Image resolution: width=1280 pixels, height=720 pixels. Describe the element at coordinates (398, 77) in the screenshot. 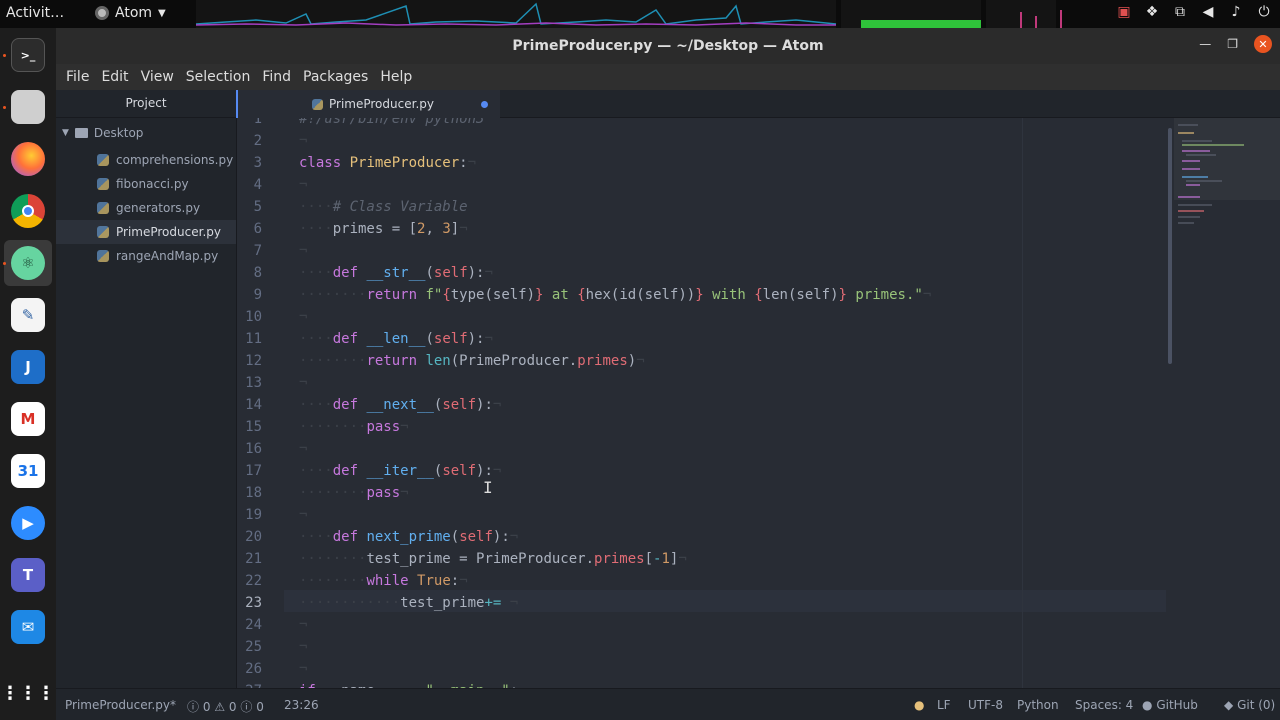

I see `menu-help: Help` at that location.